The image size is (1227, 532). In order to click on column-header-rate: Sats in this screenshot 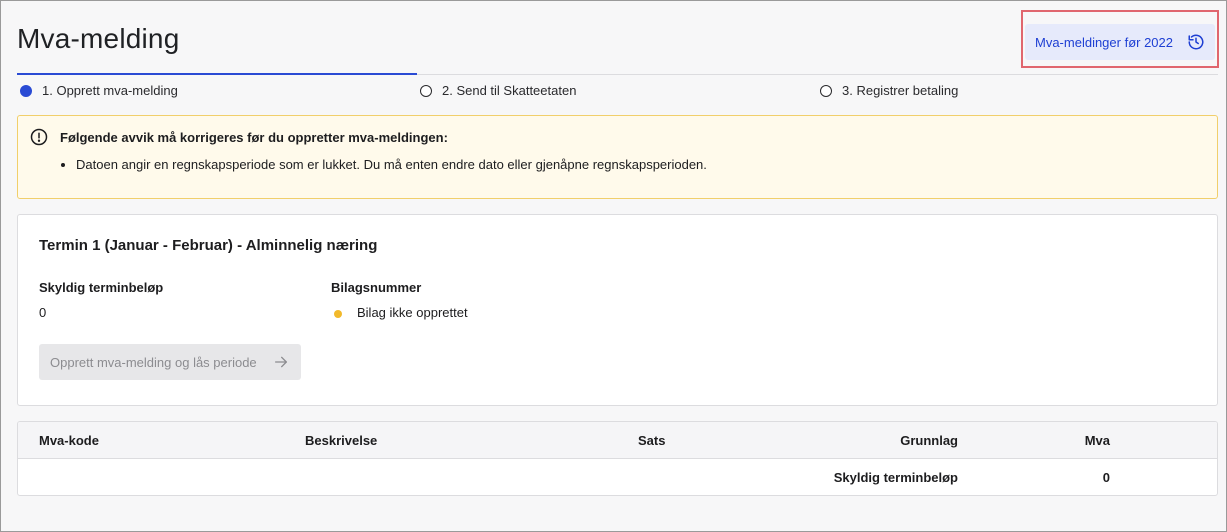, I will do `click(652, 440)`.